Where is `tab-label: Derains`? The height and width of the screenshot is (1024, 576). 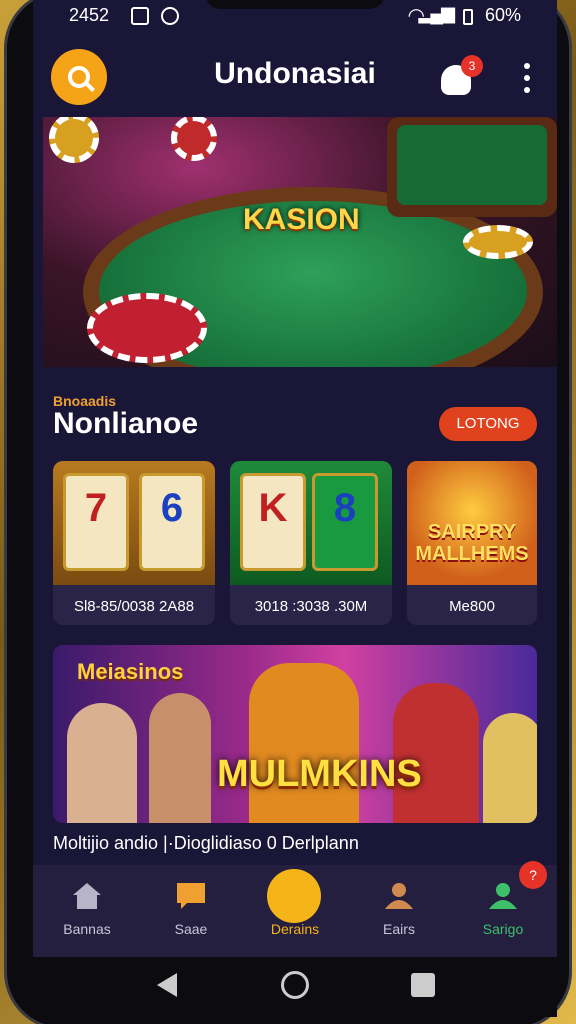 tab-label: Derains is located at coordinates (295, 929).